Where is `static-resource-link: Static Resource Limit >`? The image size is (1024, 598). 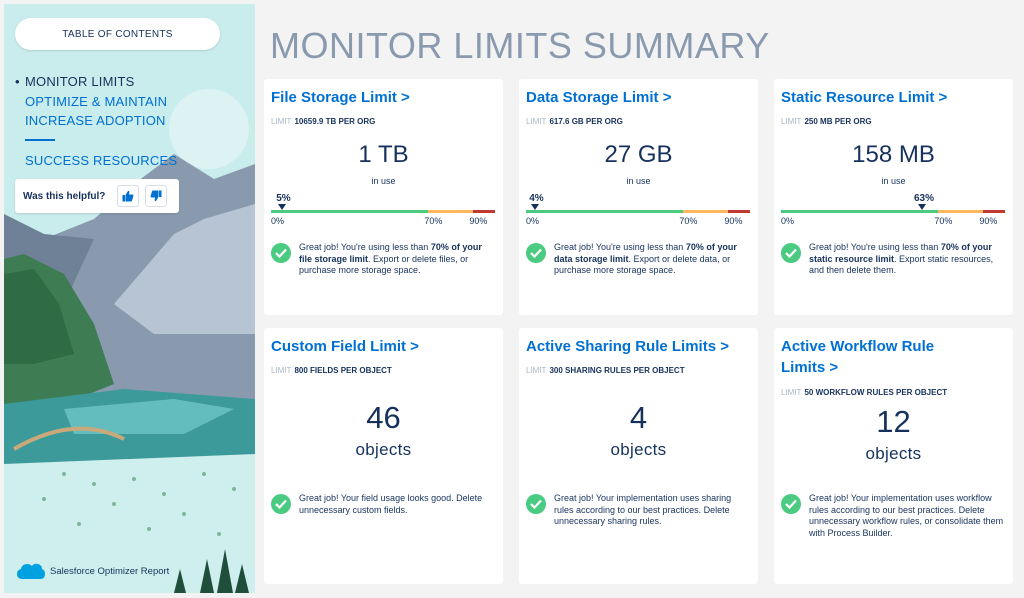 static-resource-link: Static Resource Limit > is located at coordinates (881, 97).